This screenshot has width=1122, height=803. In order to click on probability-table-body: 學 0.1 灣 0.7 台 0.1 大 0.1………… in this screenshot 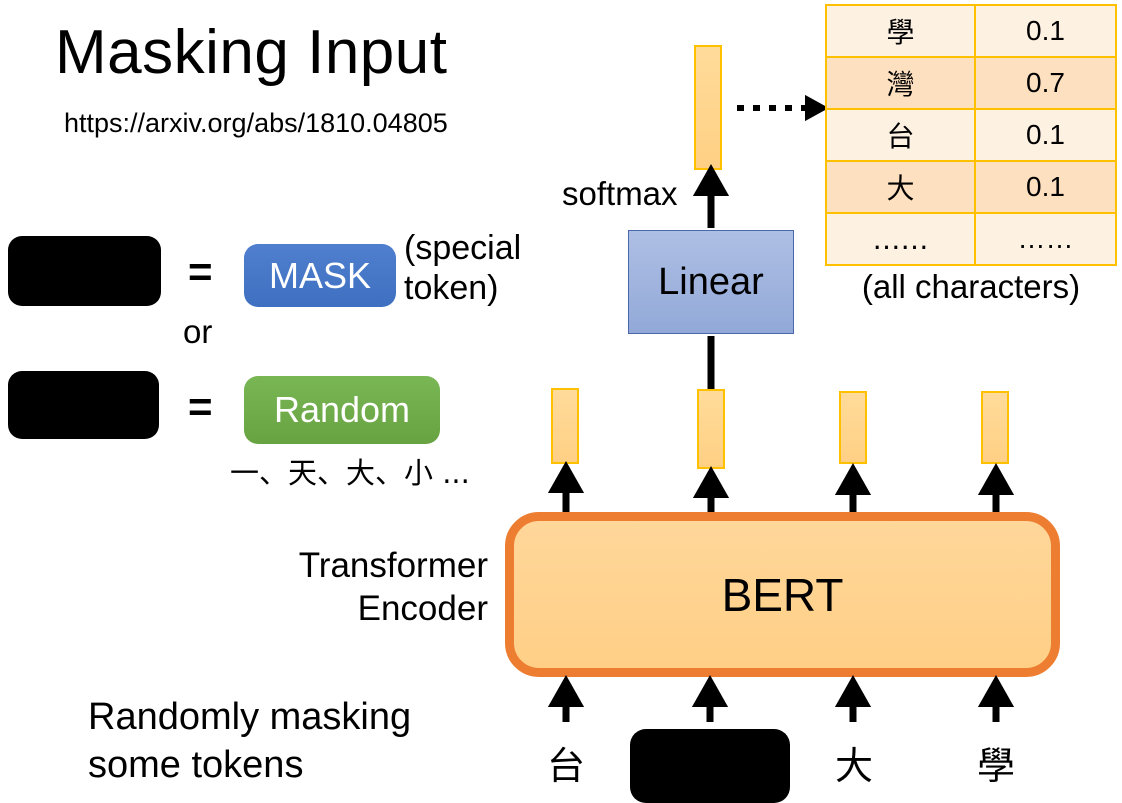, I will do `click(971, 135)`.